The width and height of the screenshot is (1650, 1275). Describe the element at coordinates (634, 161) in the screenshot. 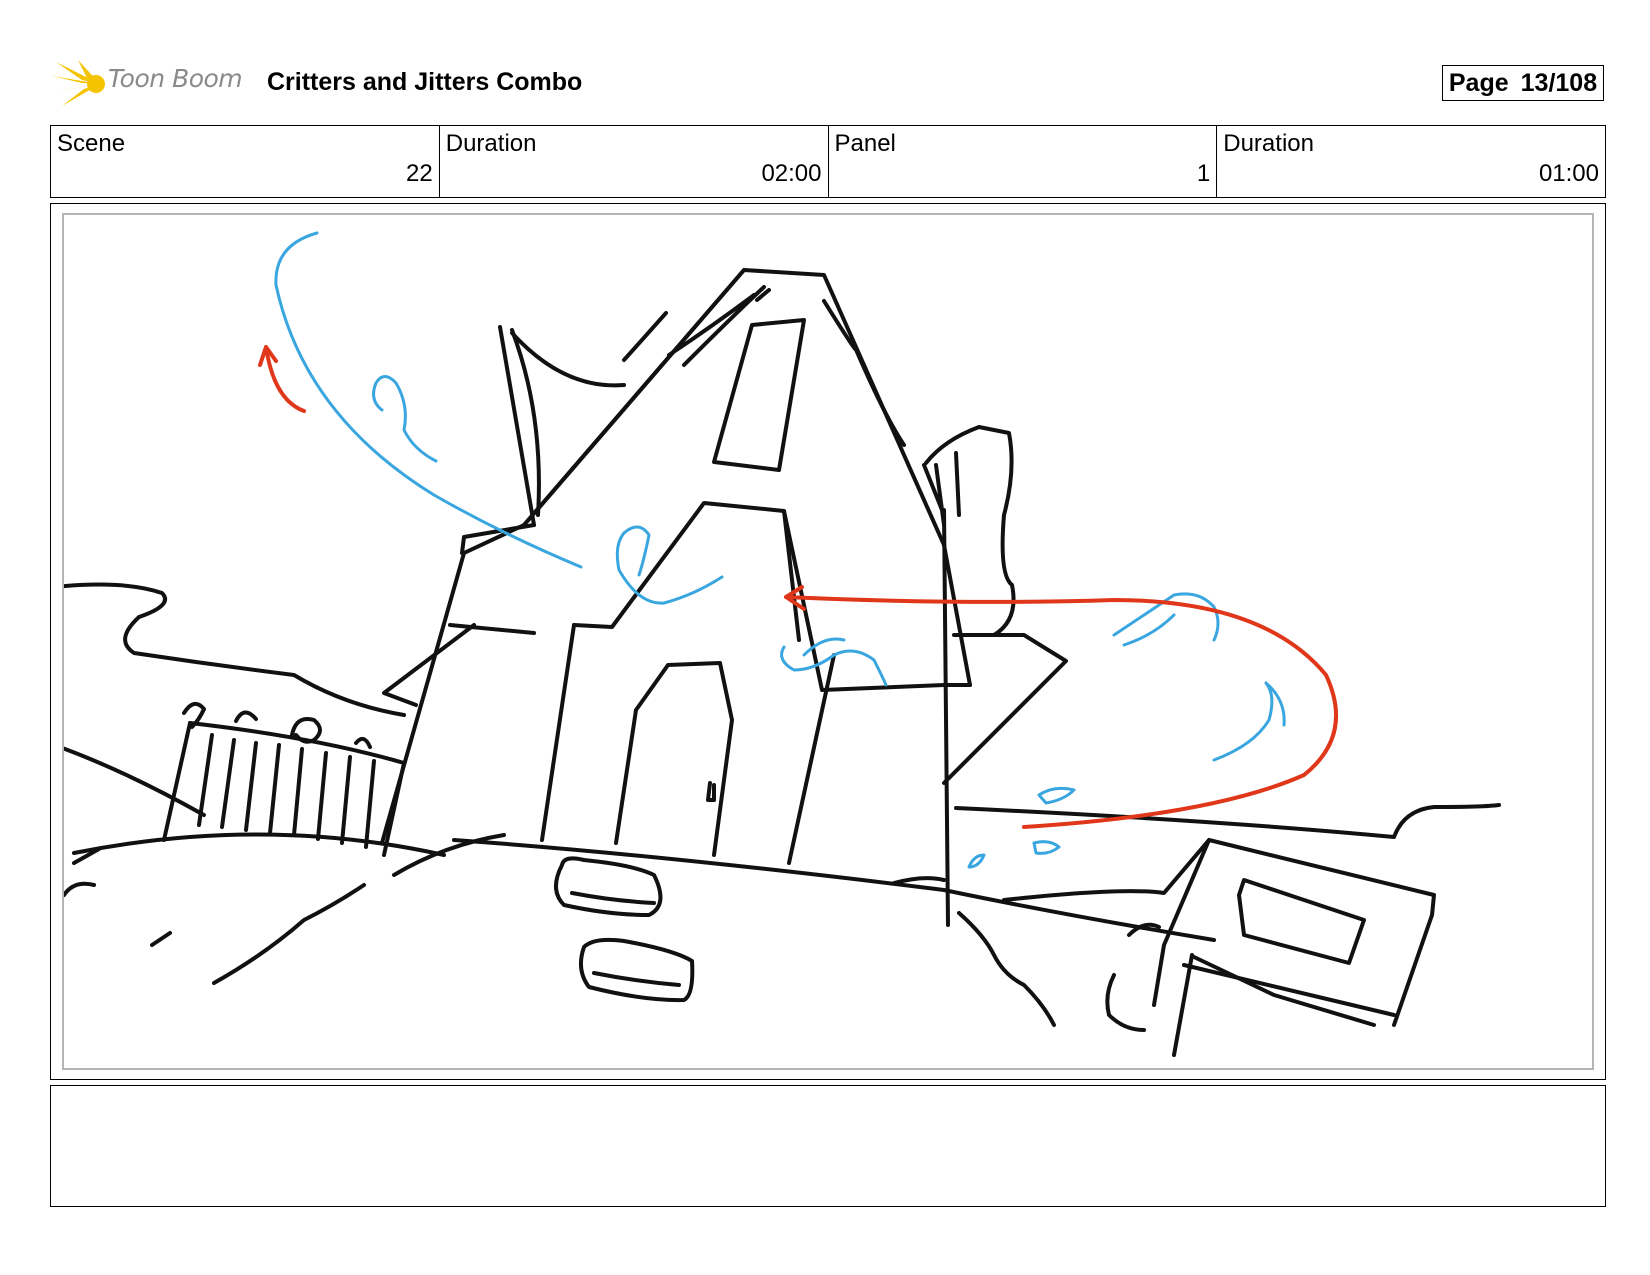

I see `scene-duration-cell: Duration 02:00` at that location.